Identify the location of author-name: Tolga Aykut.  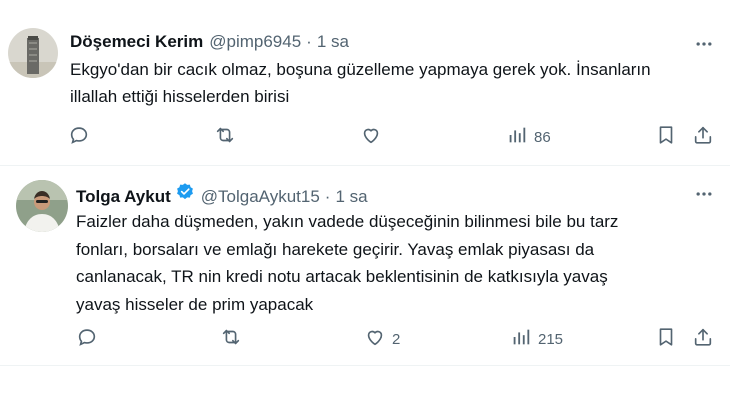
(123, 197).